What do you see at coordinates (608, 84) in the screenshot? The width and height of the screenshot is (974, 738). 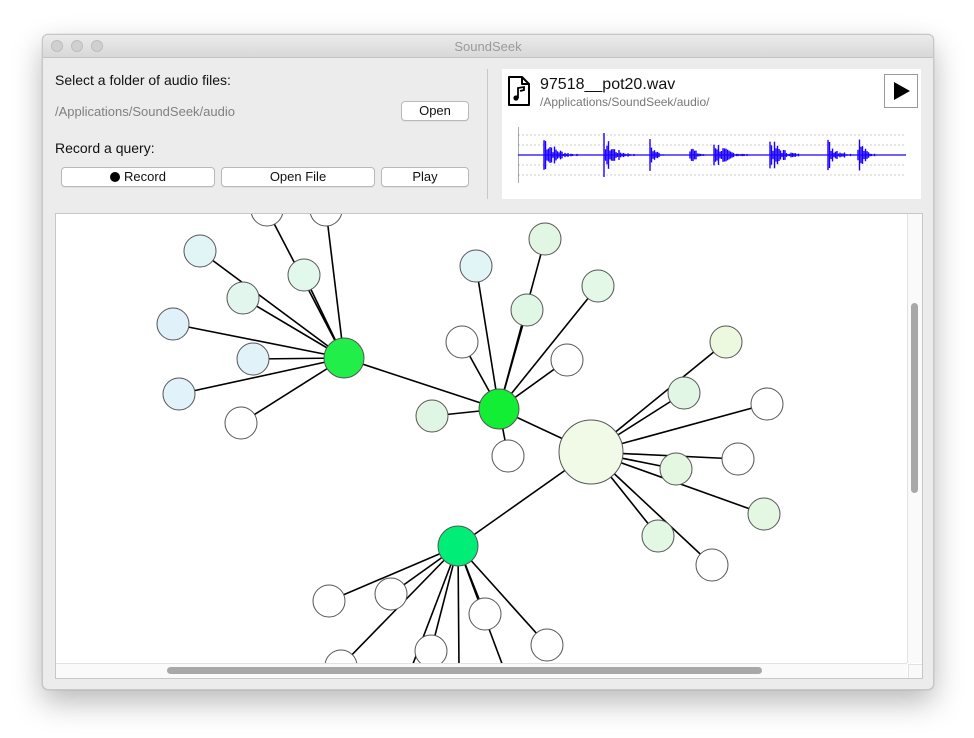 I see `player-filename: 97518__pot20.wav` at bounding box center [608, 84].